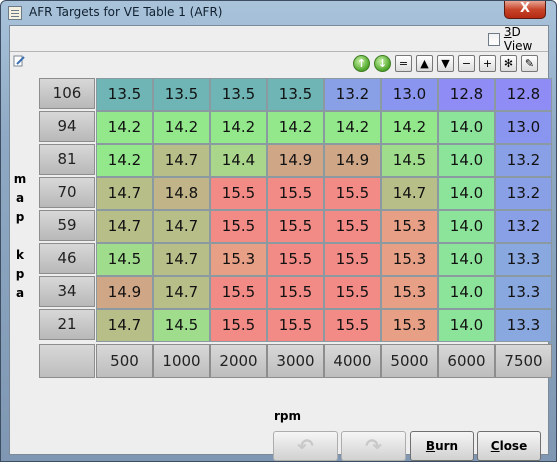 The height and width of the screenshot is (463, 557). What do you see at coordinates (126, 12) in the screenshot?
I see `window-title: AFR Targets for VE Table 1 (AFR)` at bounding box center [126, 12].